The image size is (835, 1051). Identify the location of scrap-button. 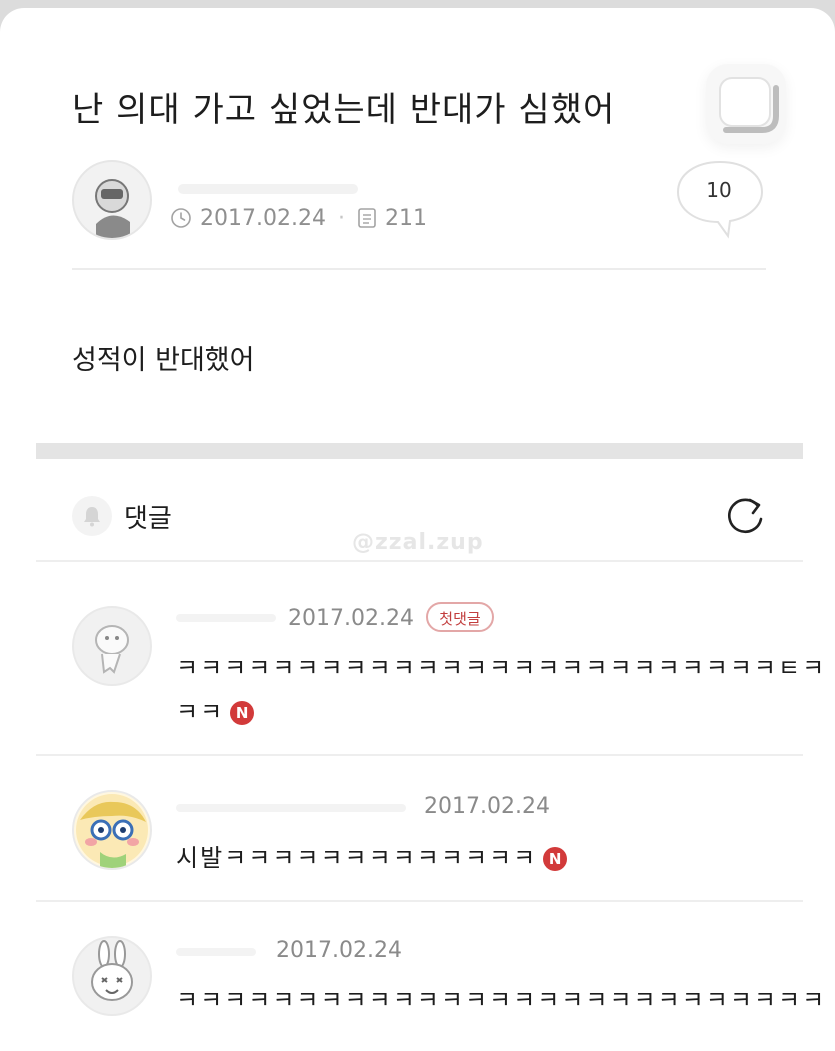
(746, 104).